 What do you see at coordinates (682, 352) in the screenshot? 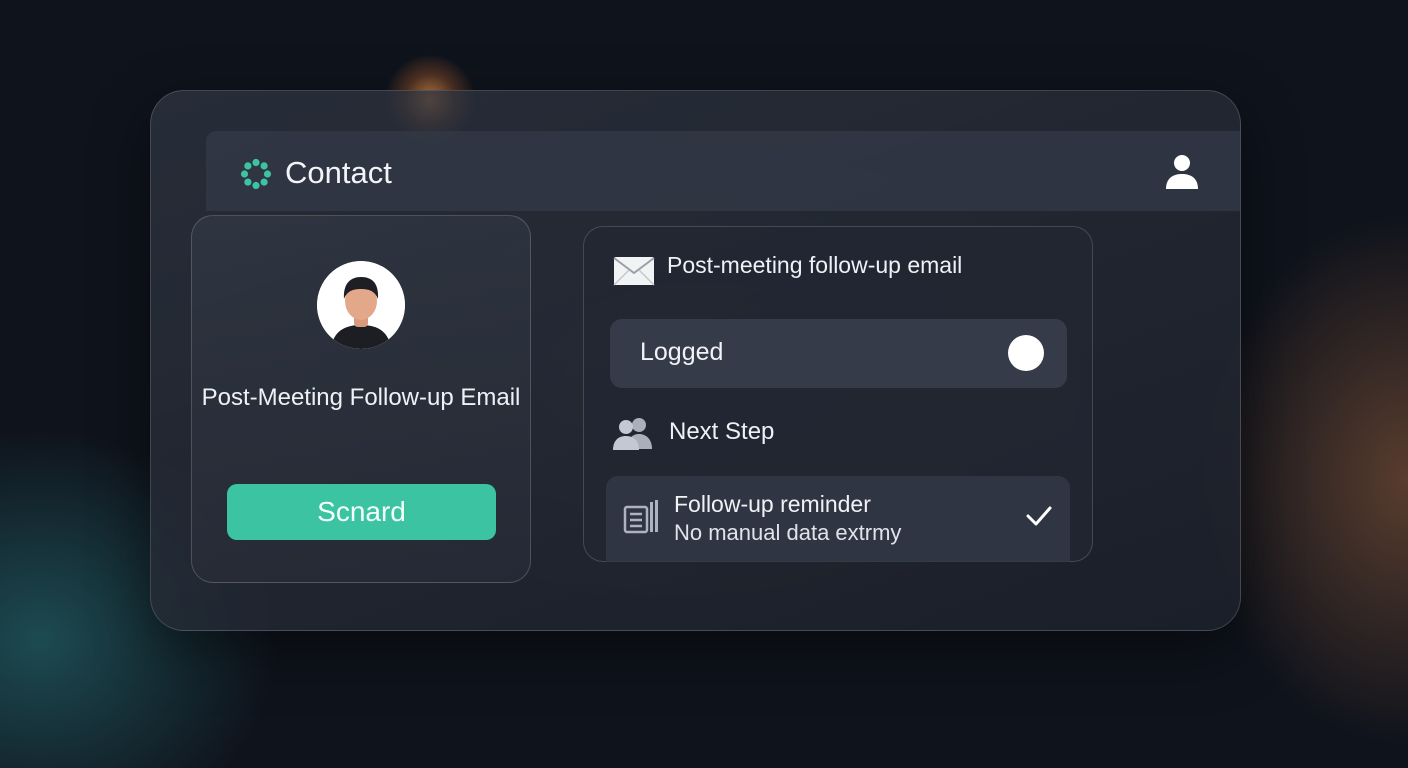
I see `logged-label: Logged` at bounding box center [682, 352].